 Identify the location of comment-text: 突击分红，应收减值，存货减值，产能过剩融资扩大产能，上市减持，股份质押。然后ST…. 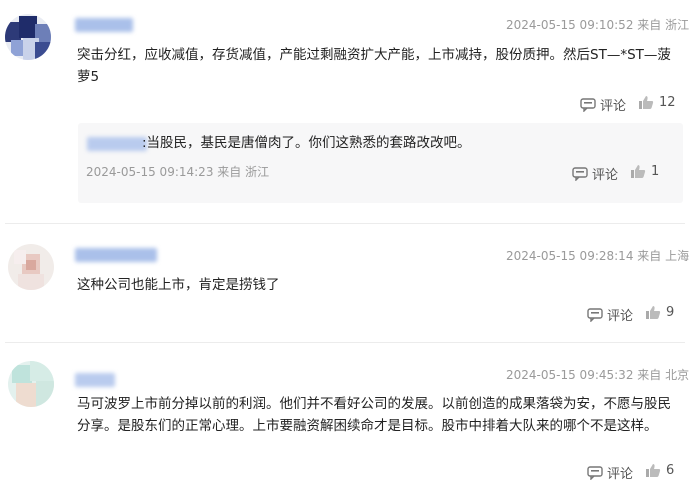
(374, 66).